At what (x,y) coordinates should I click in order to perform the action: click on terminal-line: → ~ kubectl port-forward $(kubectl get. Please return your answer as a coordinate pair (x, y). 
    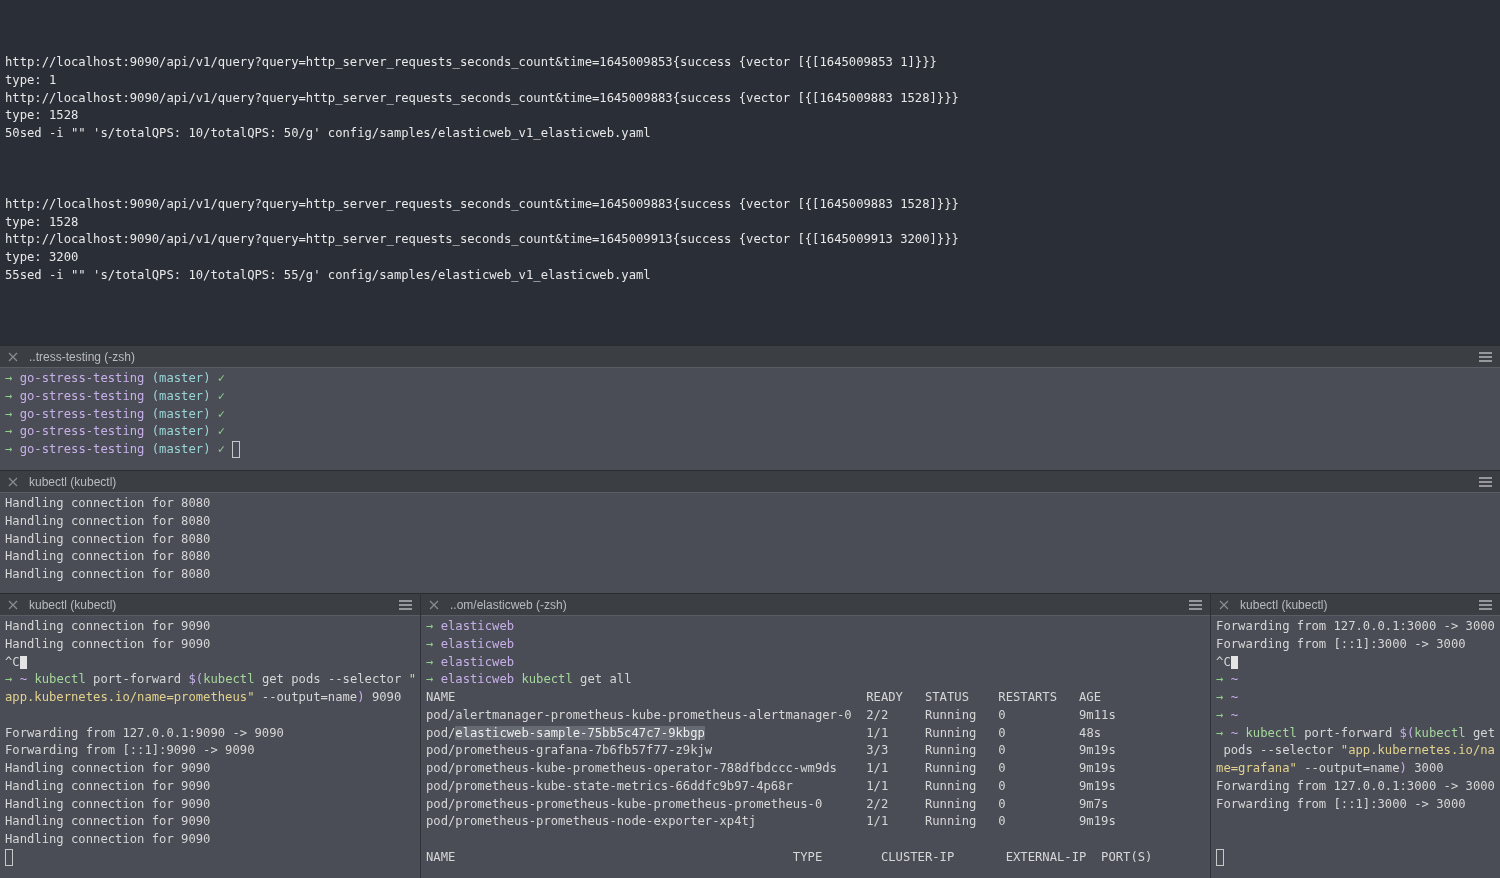
    Looking at the image, I should click on (1355, 733).